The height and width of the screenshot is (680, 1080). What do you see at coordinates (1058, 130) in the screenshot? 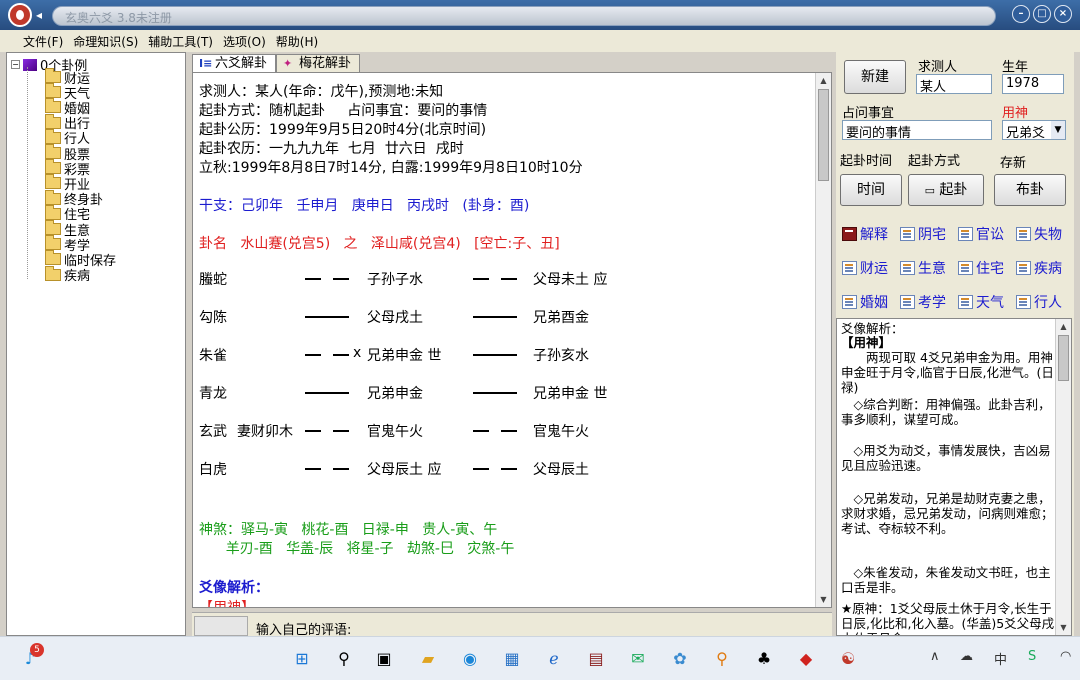
I see `chevron-down-icon: ▼` at bounding box center [1058, 130].